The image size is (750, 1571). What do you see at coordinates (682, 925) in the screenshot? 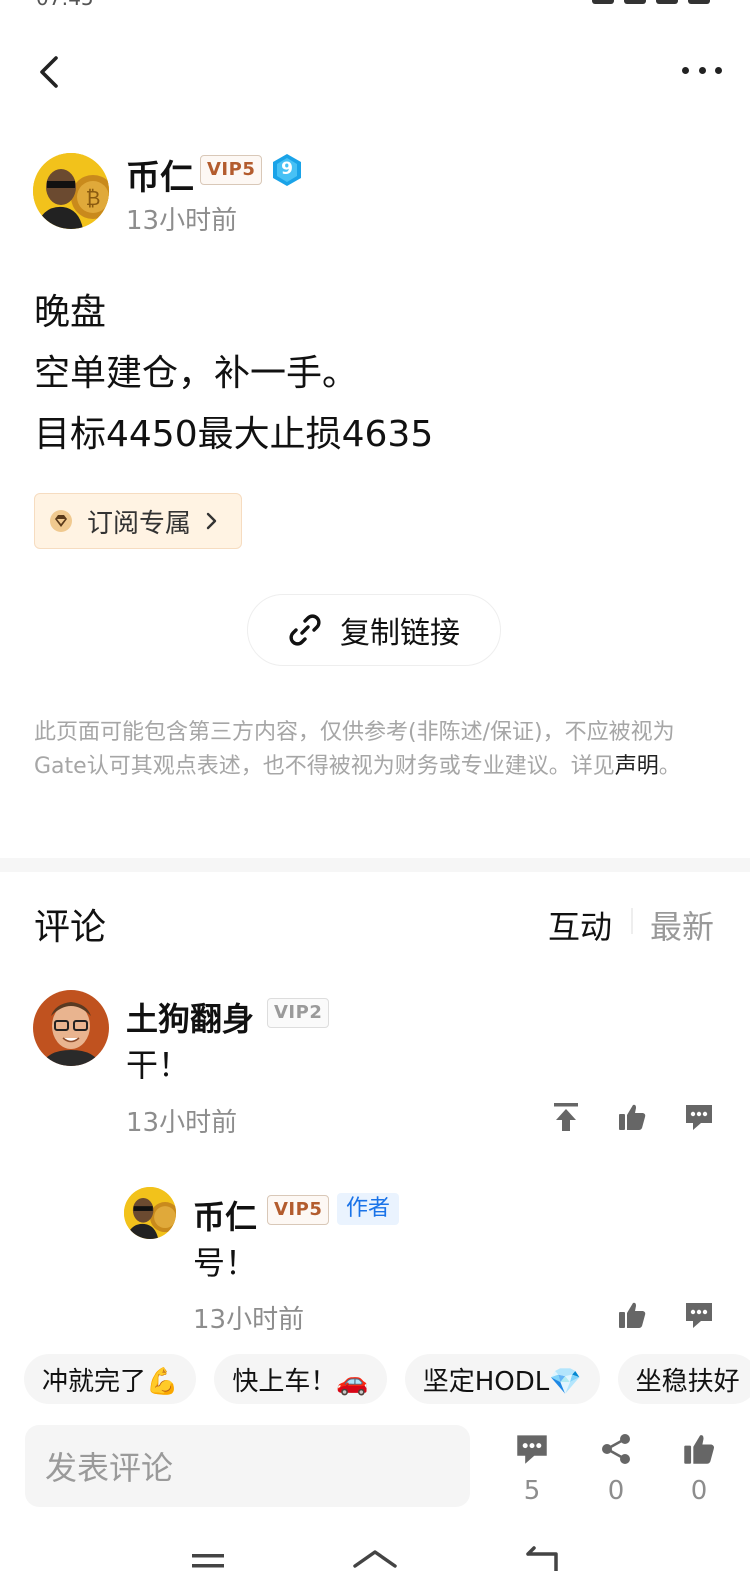
I see `sort-latest-tab: 最新` at bounding box center [682, 925].